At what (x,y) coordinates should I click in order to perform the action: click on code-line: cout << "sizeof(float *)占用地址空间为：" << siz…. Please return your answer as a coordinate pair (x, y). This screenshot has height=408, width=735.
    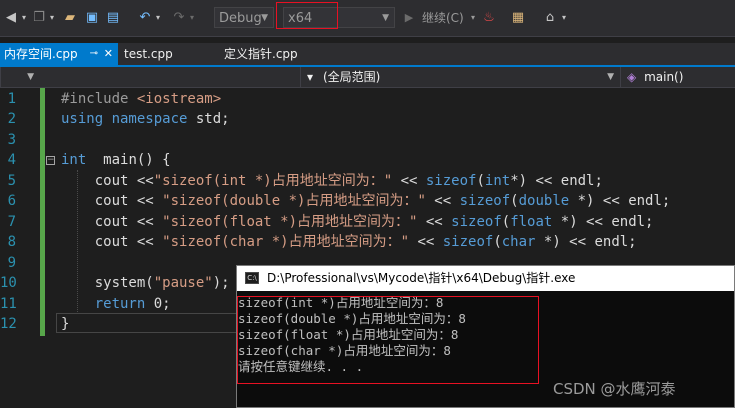
    Looking at the image, I should click on (357, 222).